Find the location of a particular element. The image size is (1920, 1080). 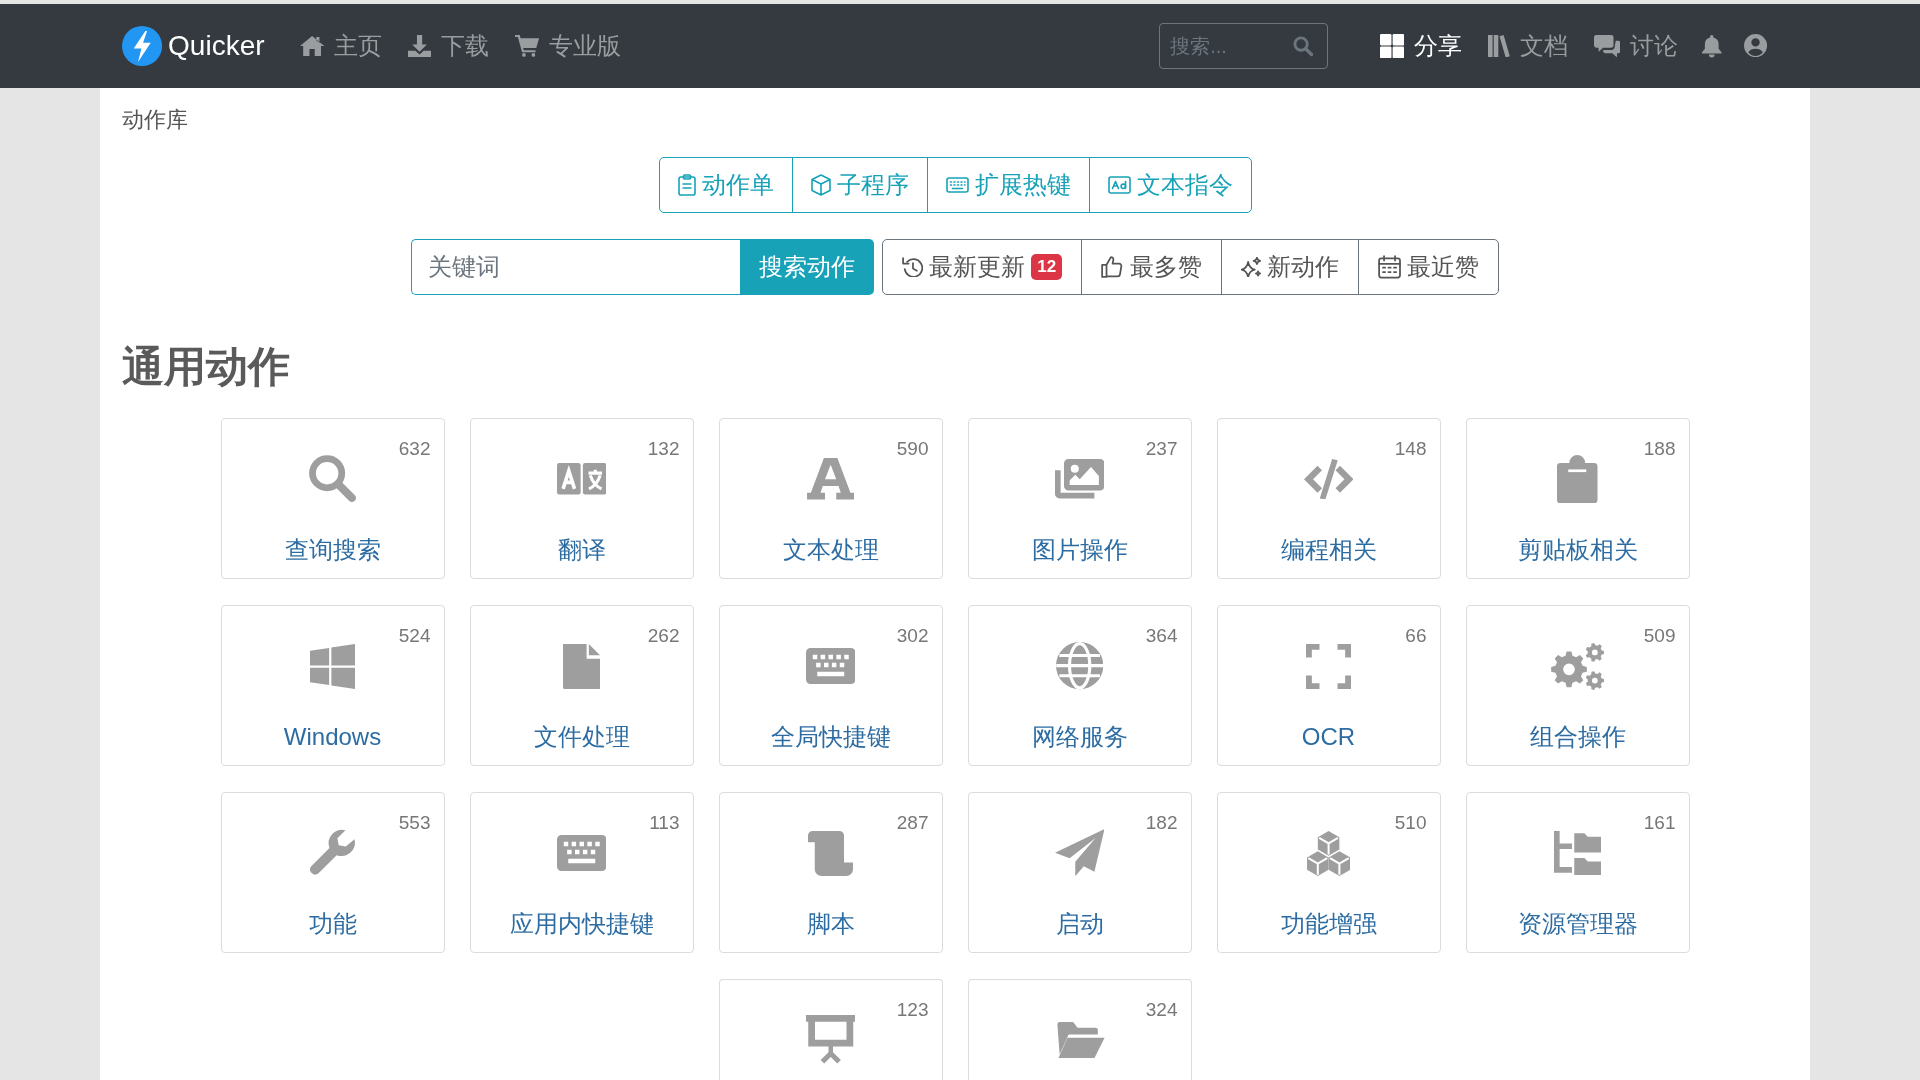

category-card: 161 资源管理器 is located at coordinates (1577, 872).